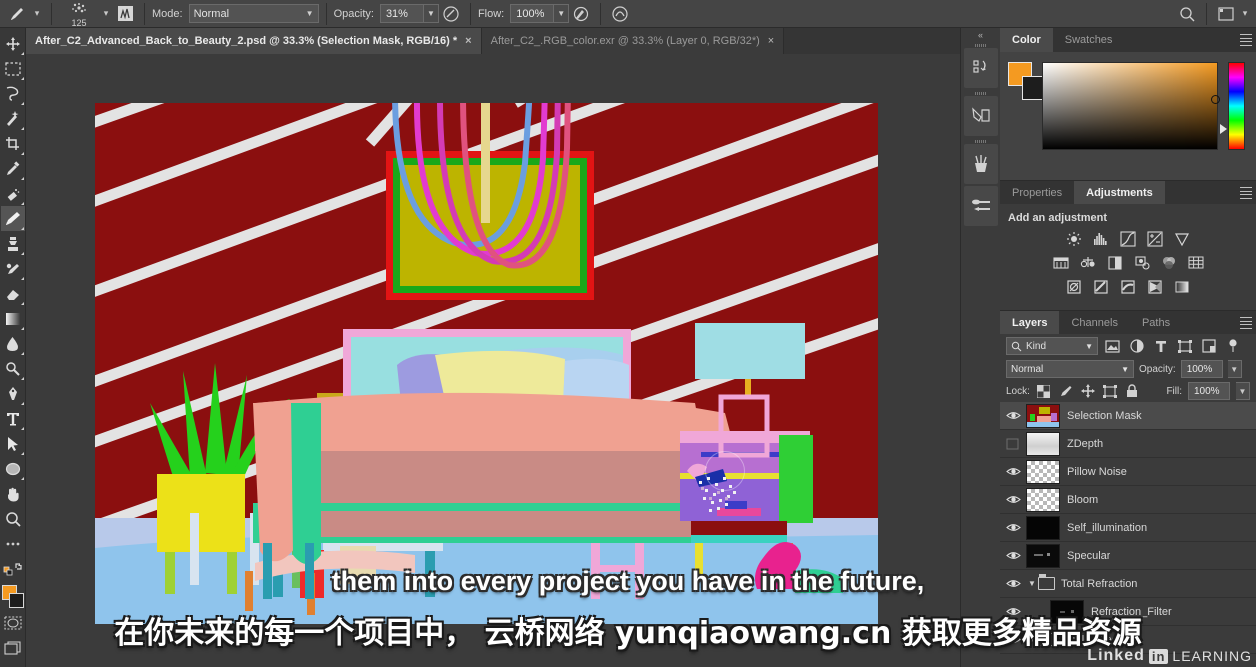 The image size is (1256, 667). I want to click on path-selection-tool, so click(13, 443).